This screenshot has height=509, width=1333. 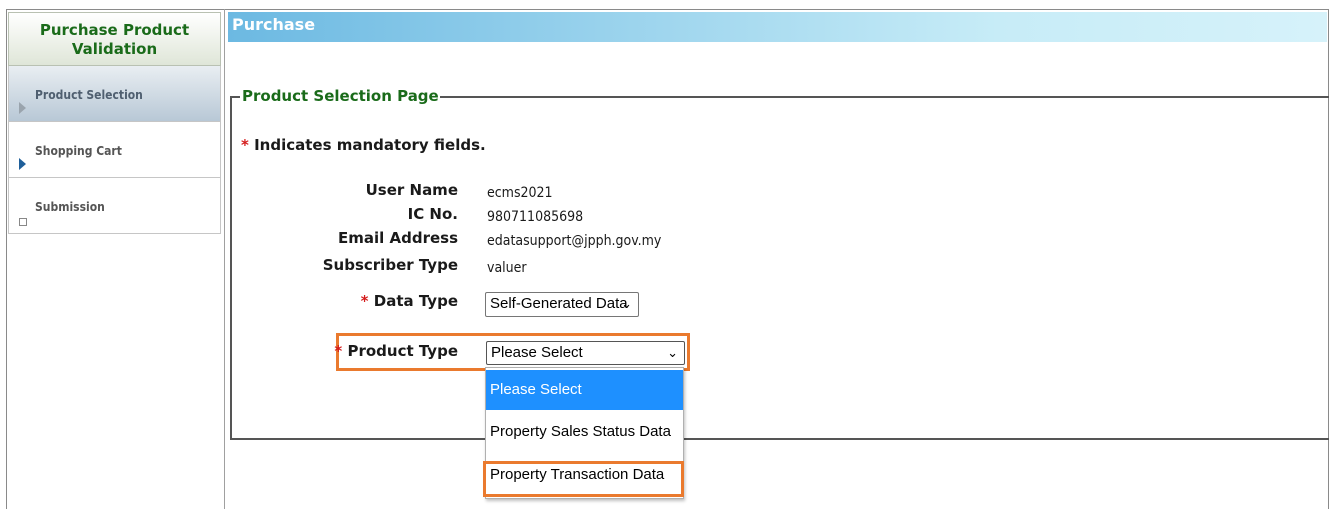 I want to click on sidebar-item-label: Submission, so click(x=70, y=207).